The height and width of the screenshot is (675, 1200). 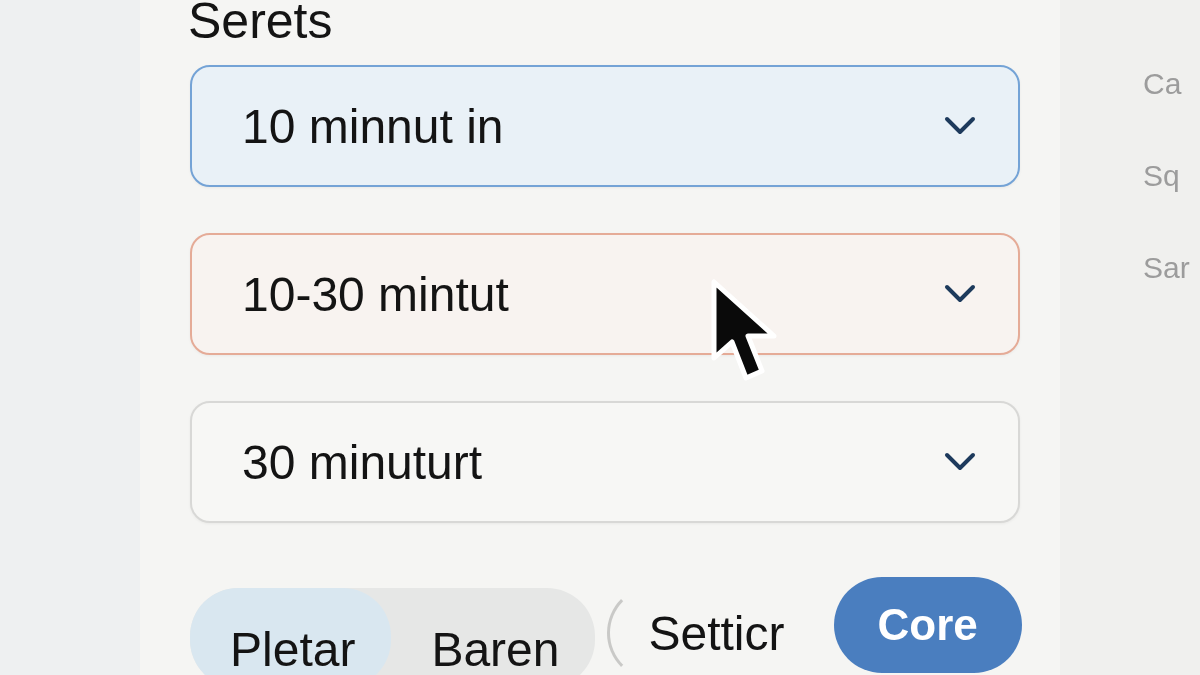 I want to click on dropdown: 10-30 mintut, so click(x=605, y=294).